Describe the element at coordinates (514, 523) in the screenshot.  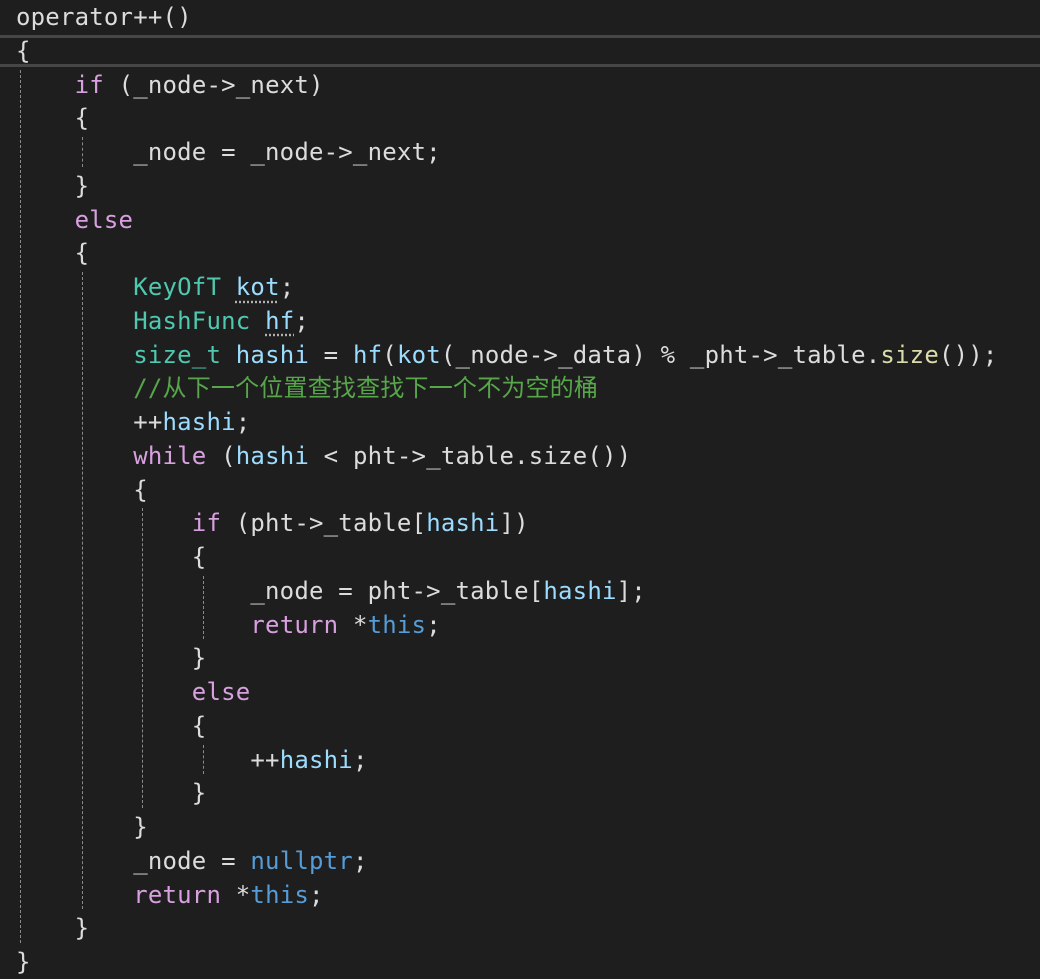
I see `code-token: ])` at that location.